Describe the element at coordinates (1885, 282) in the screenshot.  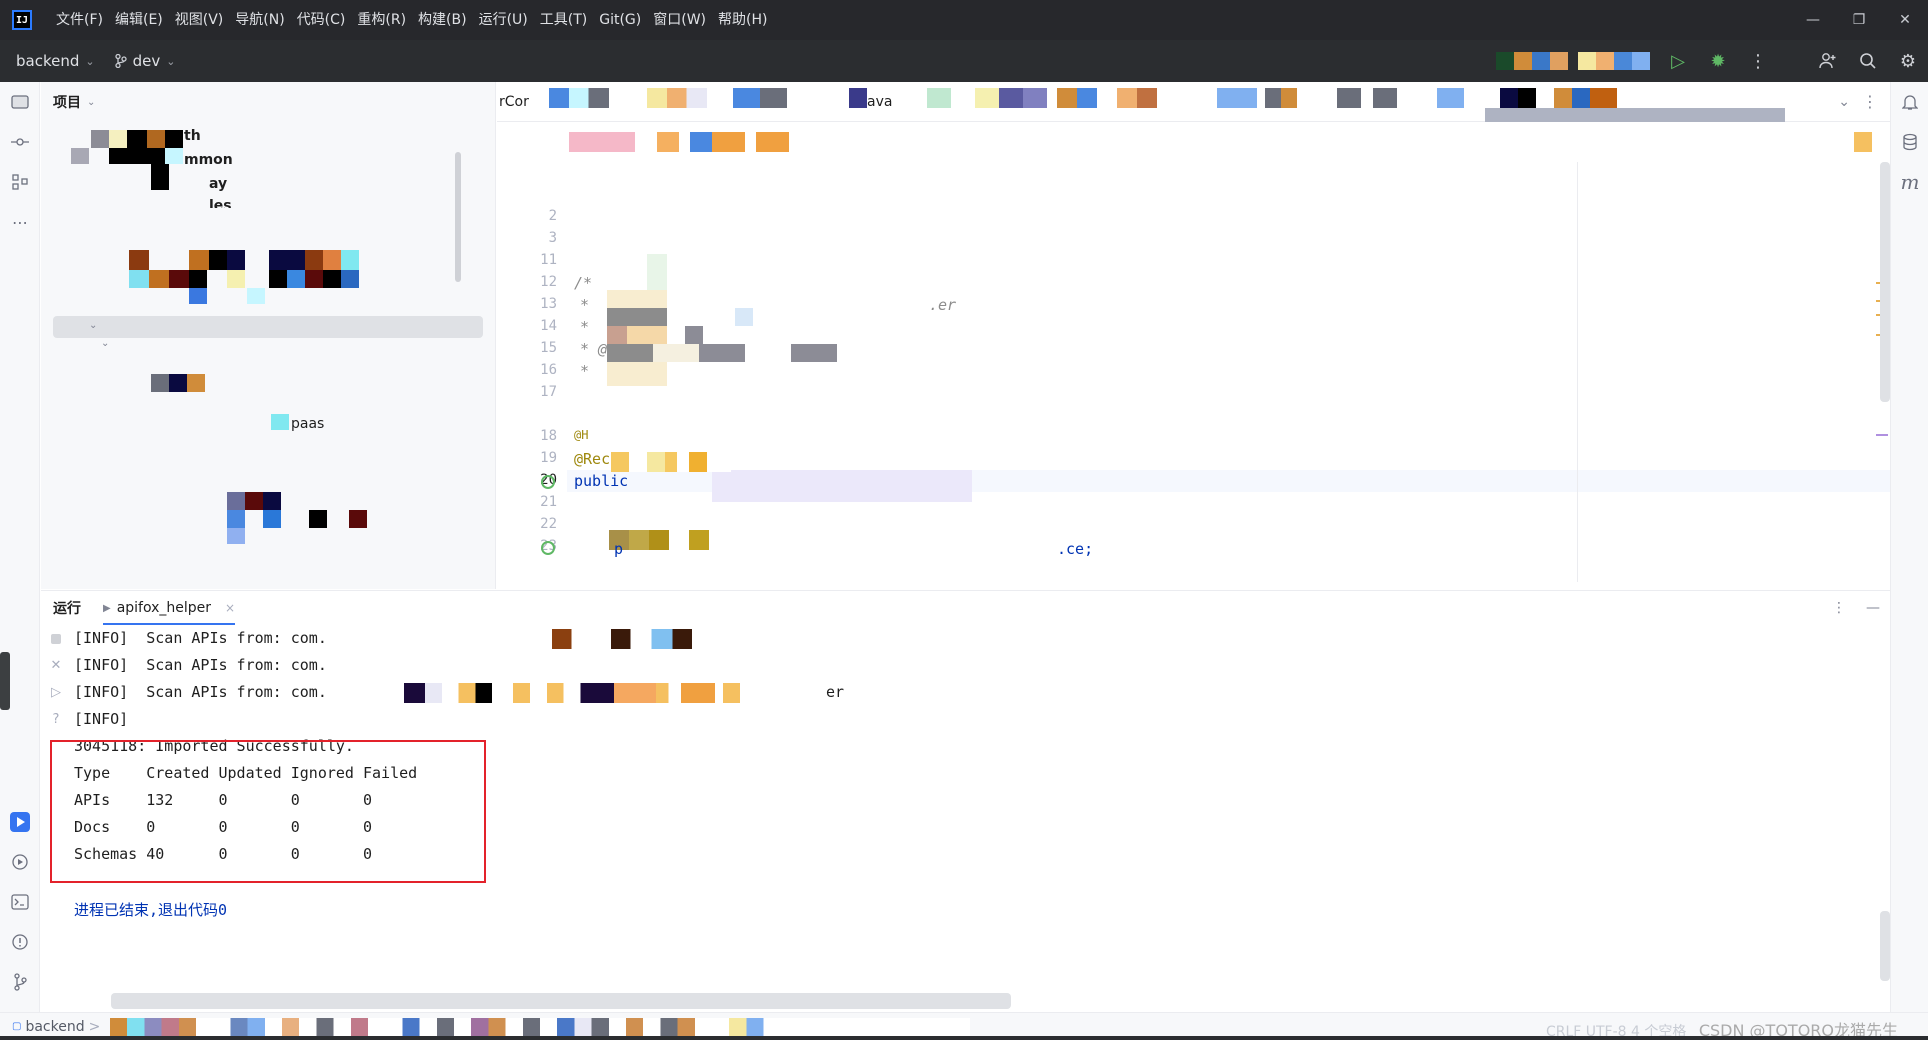
I see `editor-scrollbar` at that location.